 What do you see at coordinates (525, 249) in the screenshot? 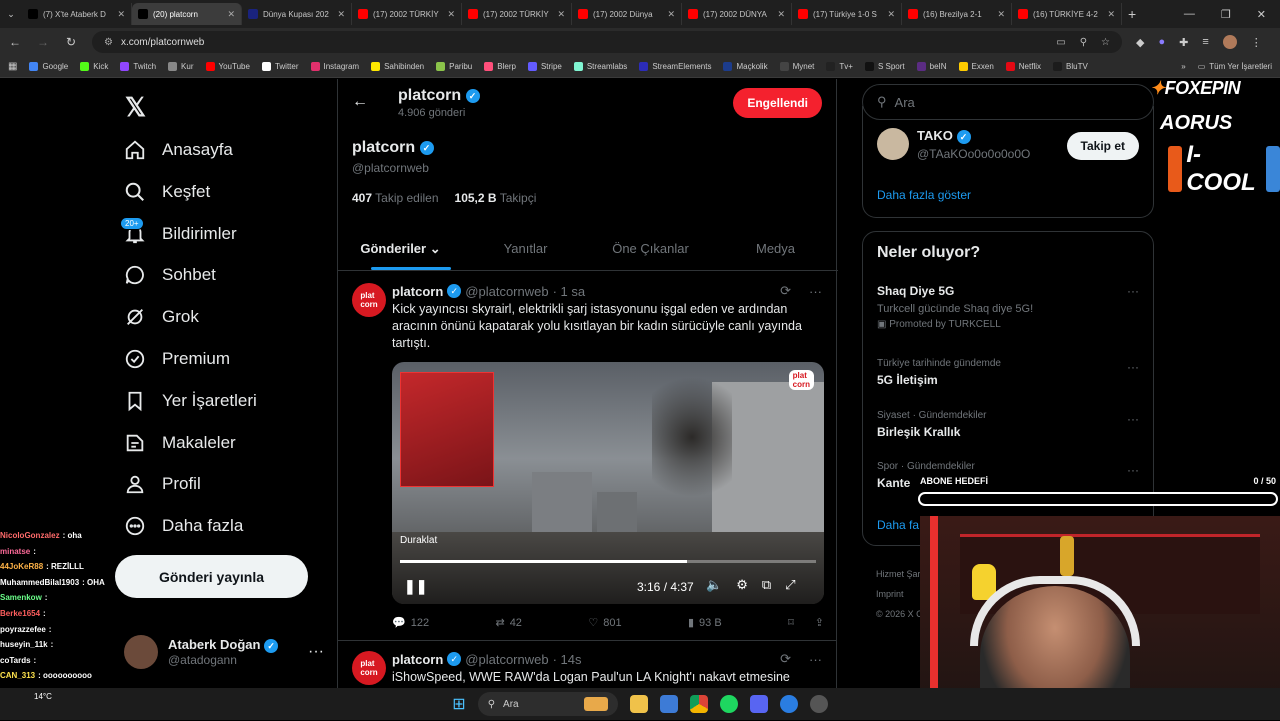
I see `tab-replies: Yanıtlar` at bounding box center [525, 249].